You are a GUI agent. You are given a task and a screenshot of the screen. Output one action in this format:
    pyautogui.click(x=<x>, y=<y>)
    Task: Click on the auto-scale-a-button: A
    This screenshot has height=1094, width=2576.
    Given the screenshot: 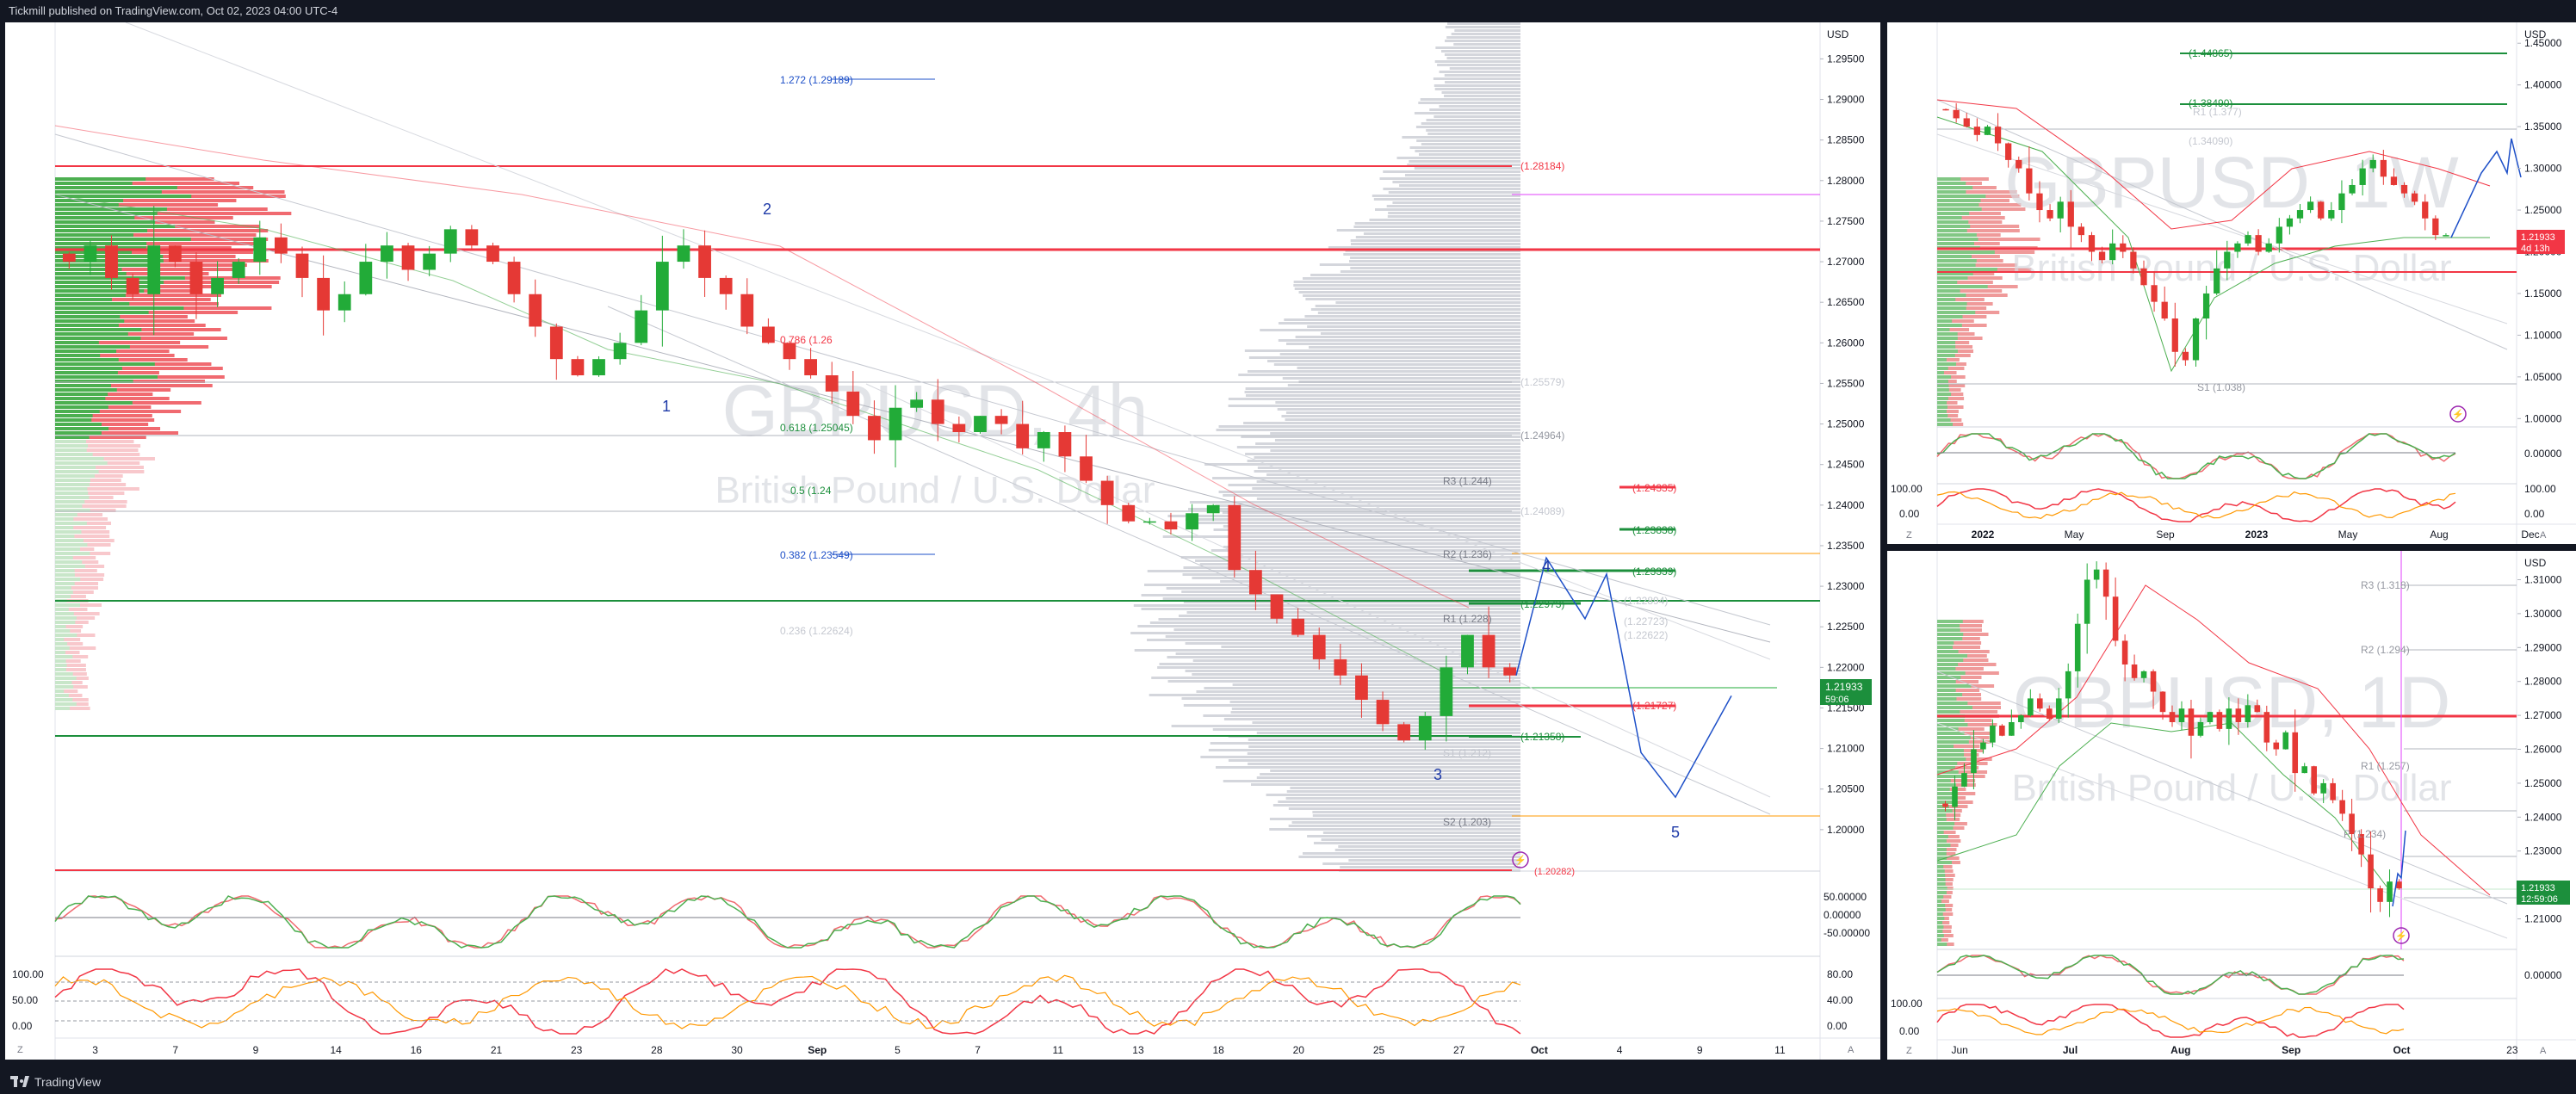 What is the action you would take?
    pyautogui.click(x=1851, y=1050)
    